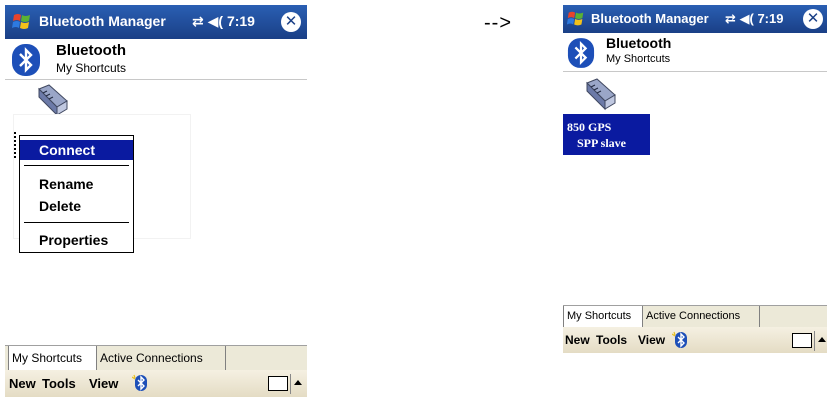 This screenshot has width=827, height=402. What do you see at coordinates (498, 23) in the screenshot?
I see `transition-arrow: -->` at bounding box center [498, 23].